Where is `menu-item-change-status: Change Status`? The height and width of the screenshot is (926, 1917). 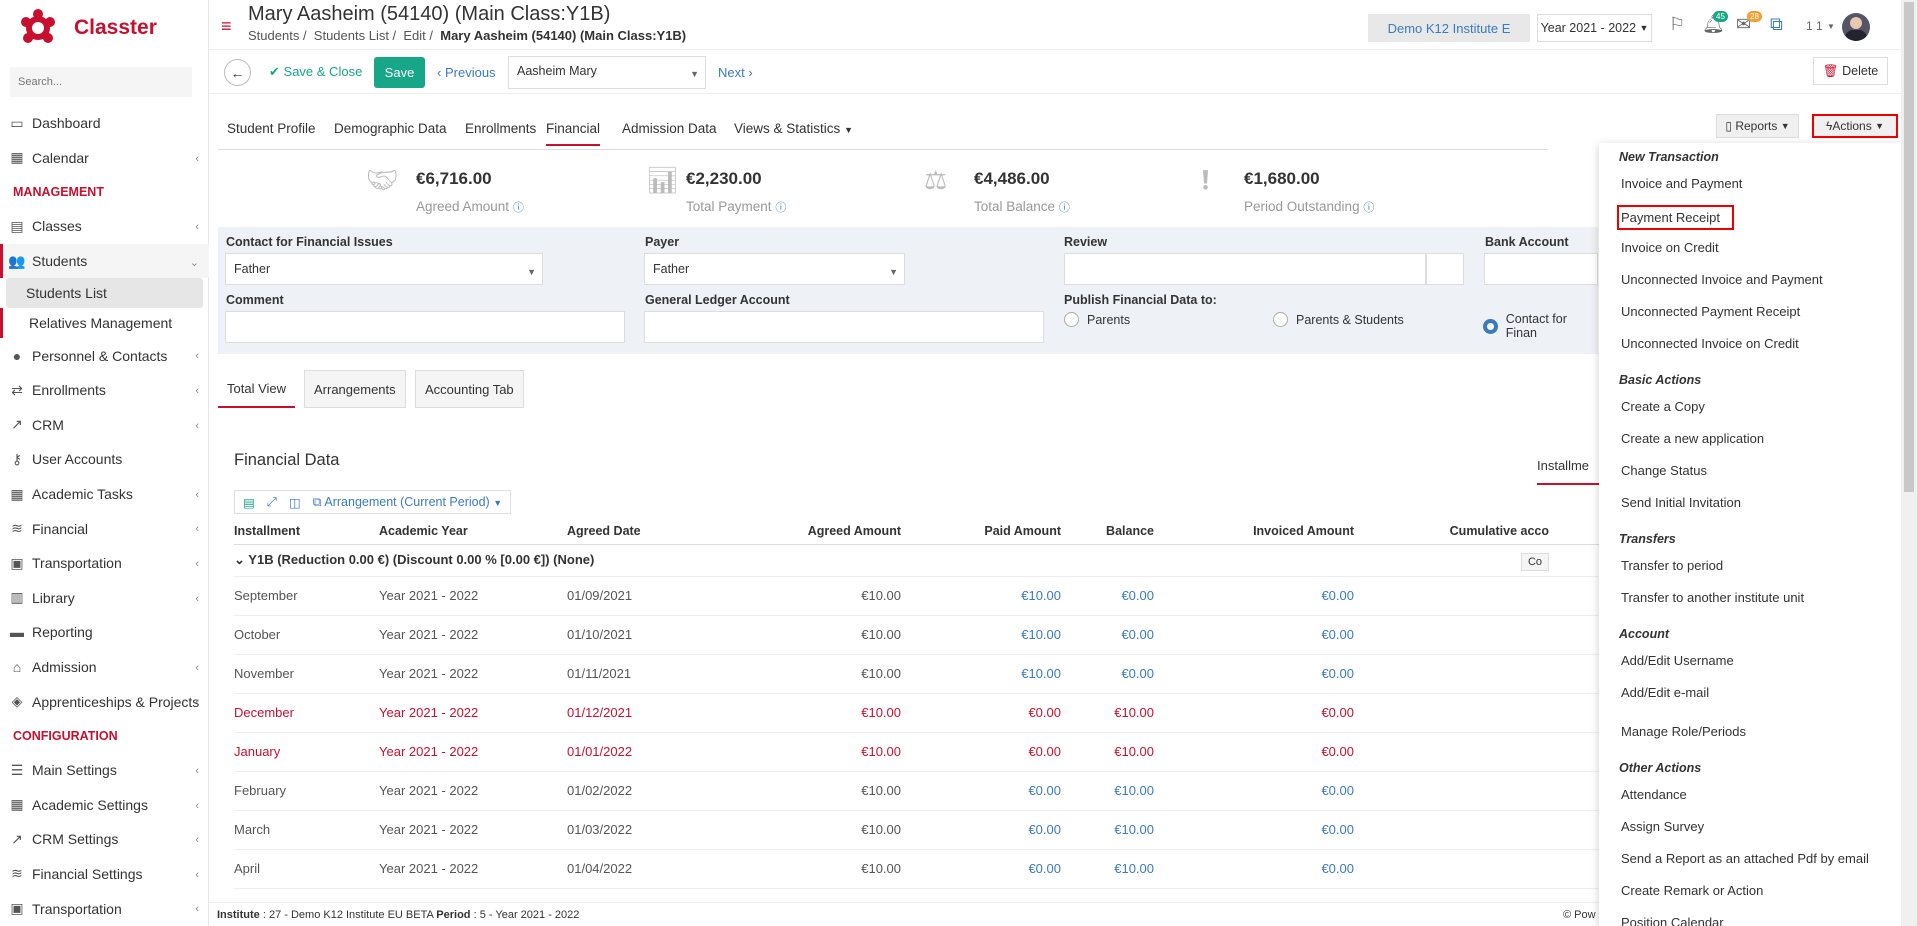 menu-item-change-status: Change Status is located at coordinates (1664, 470).